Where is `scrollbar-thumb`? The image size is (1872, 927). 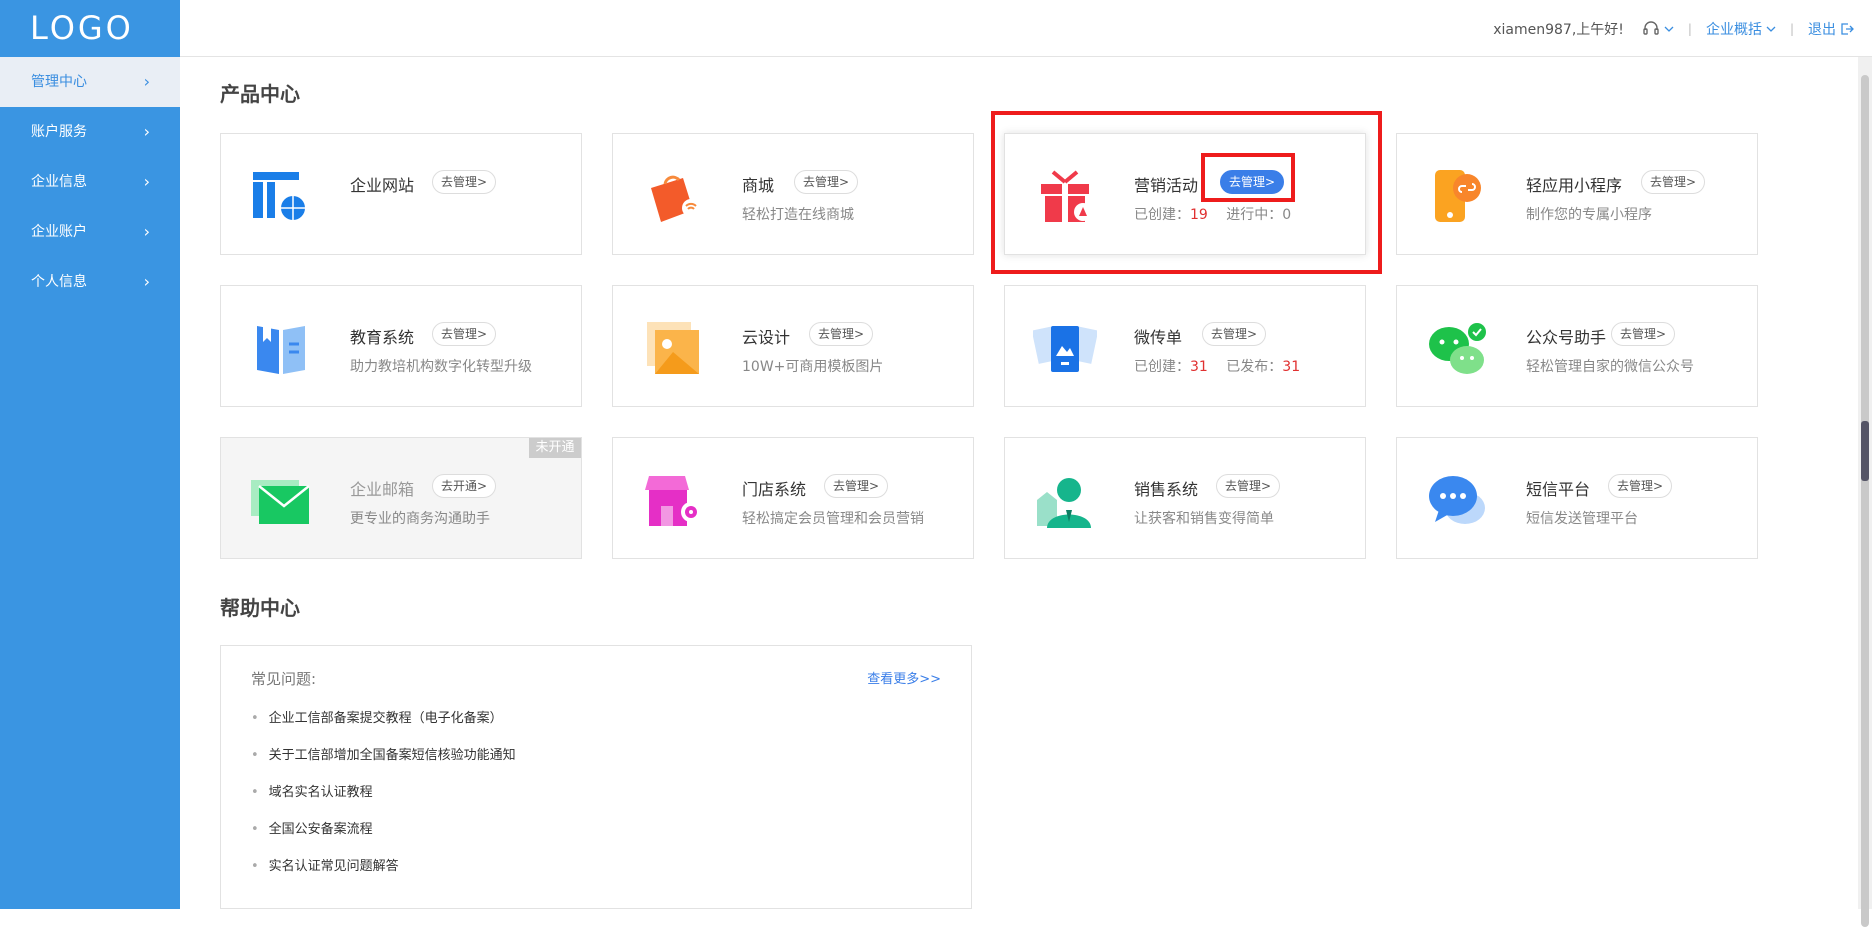
scrollbar-thumb is located at coordinates (1865, 501).